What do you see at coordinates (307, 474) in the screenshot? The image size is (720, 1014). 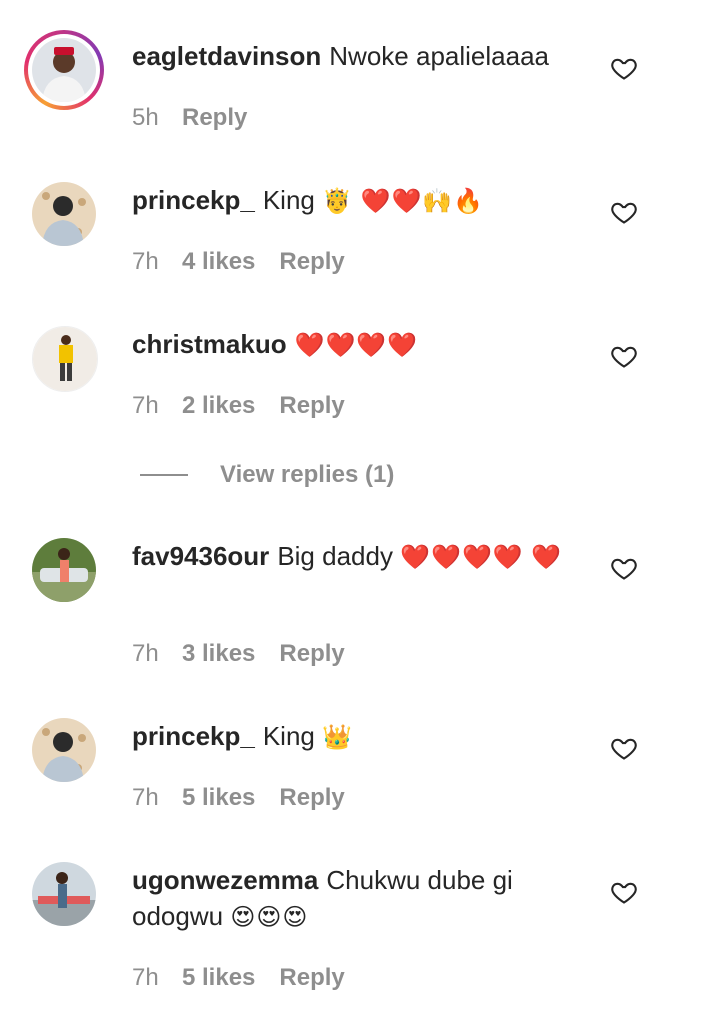 I see `view-replies-label: View replies (1)` at bounding box center [307, 474].